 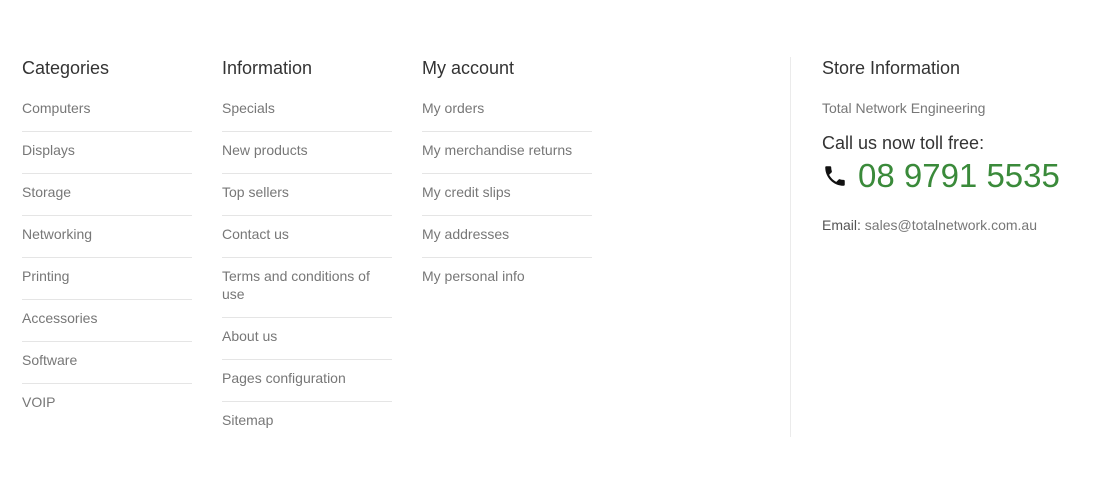 I want to click on store-info-title: Store Information, so click(x=891, y=68).